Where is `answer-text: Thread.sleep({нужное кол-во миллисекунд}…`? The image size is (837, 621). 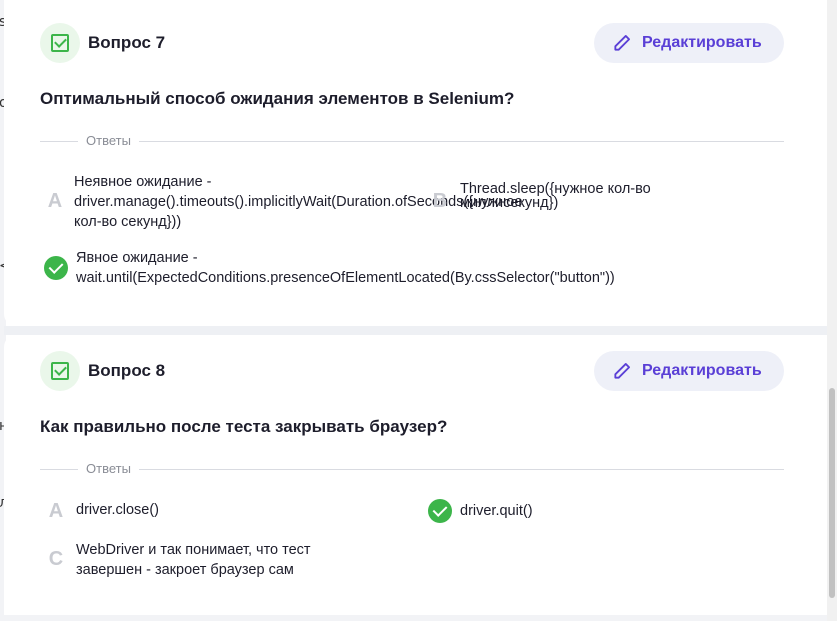 answer-text: Thread.sleep({нужное кол-во миллисекунд}… is located at coordinates (555, 196).